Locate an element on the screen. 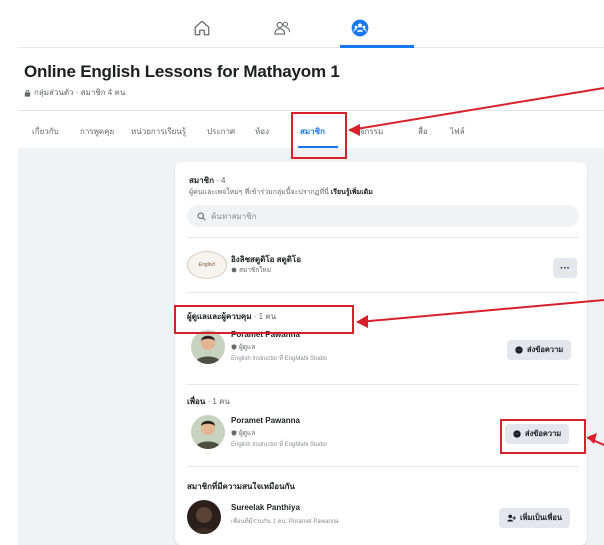 This screenshot has width=604, height=545. add-friend-button: เพิ่มเป็นเพื่อน is located at coordinates (535, 518).